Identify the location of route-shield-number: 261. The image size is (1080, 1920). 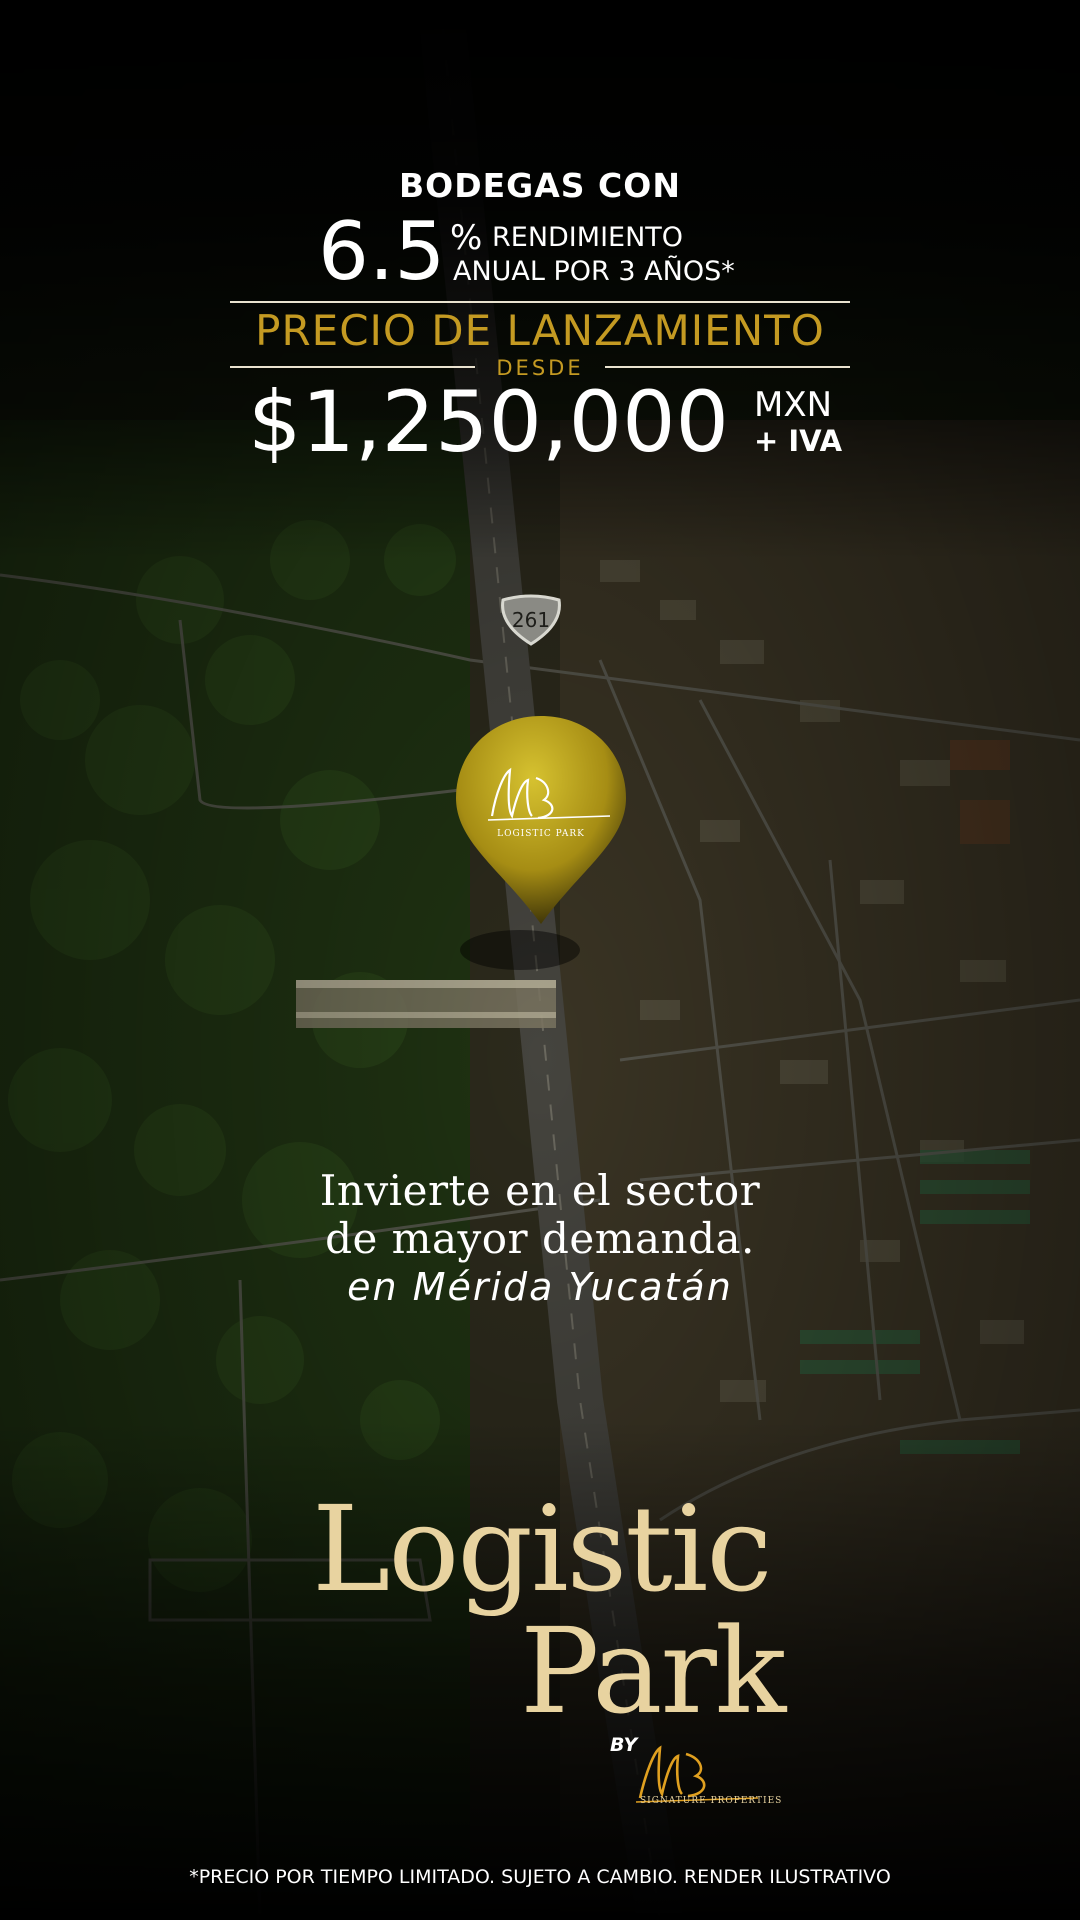
(531, 620).